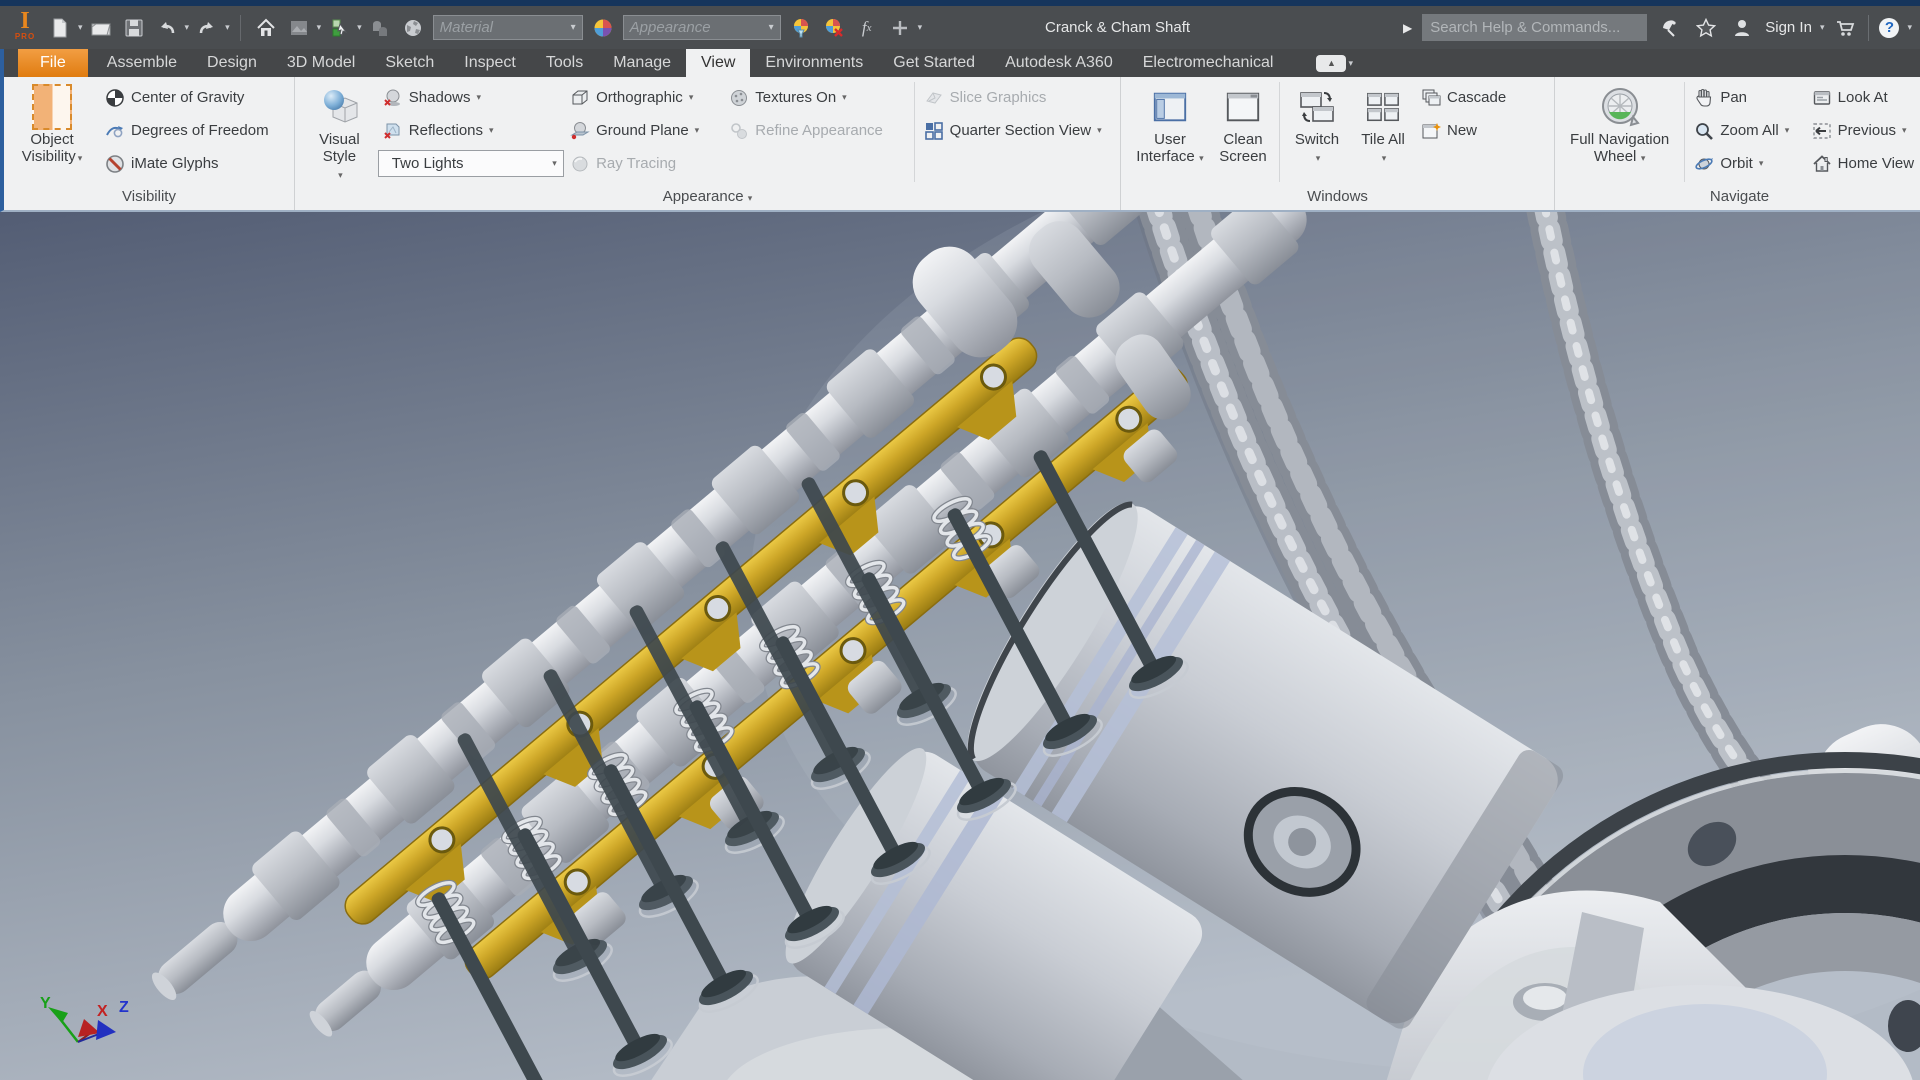  Describe the element at coordinates (580, 98) in the screenshot. I see `orthographic-icon` at that location.